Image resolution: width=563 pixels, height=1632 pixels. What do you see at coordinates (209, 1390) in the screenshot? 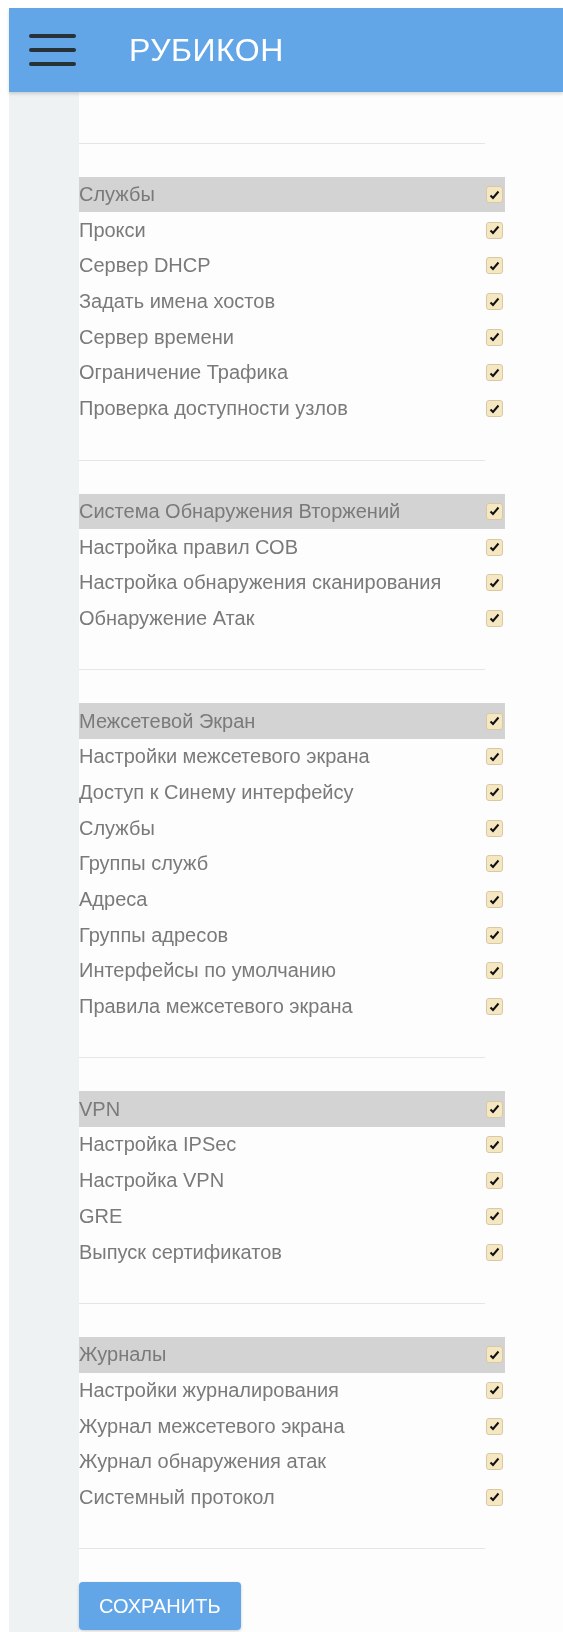
I see `permission-label: Настройки журналирования` at bounding box center [209, 1390].